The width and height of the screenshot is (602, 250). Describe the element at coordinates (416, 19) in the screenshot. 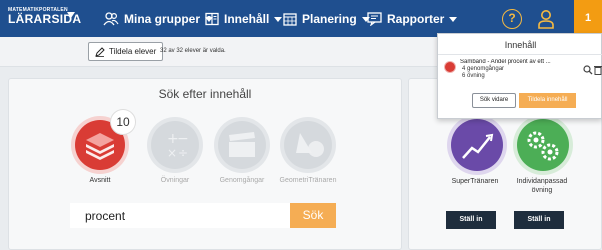

I see `nav-reports-label: Rapporter` at that location.